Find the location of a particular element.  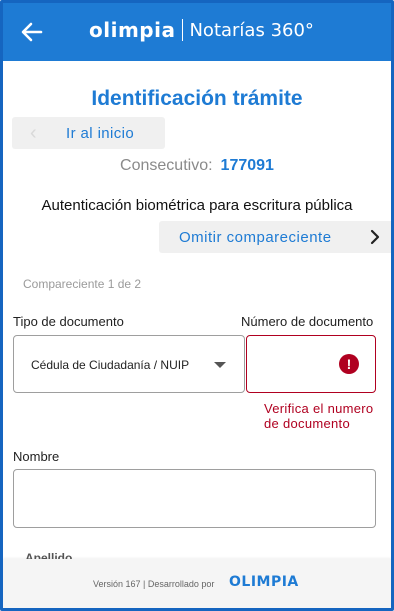

dropdown-arrow-icon is located at coordinates (220, 365).